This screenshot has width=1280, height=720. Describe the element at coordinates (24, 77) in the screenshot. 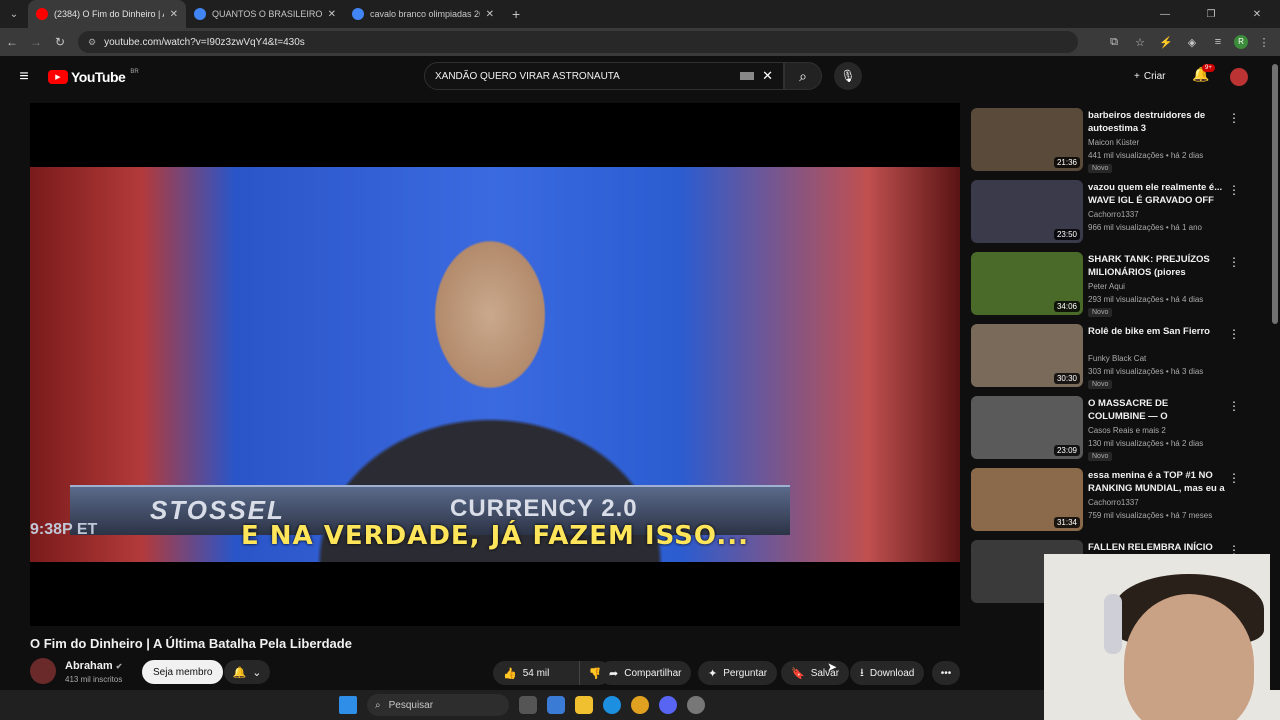

I see `menu-icon: ≡` at that location.